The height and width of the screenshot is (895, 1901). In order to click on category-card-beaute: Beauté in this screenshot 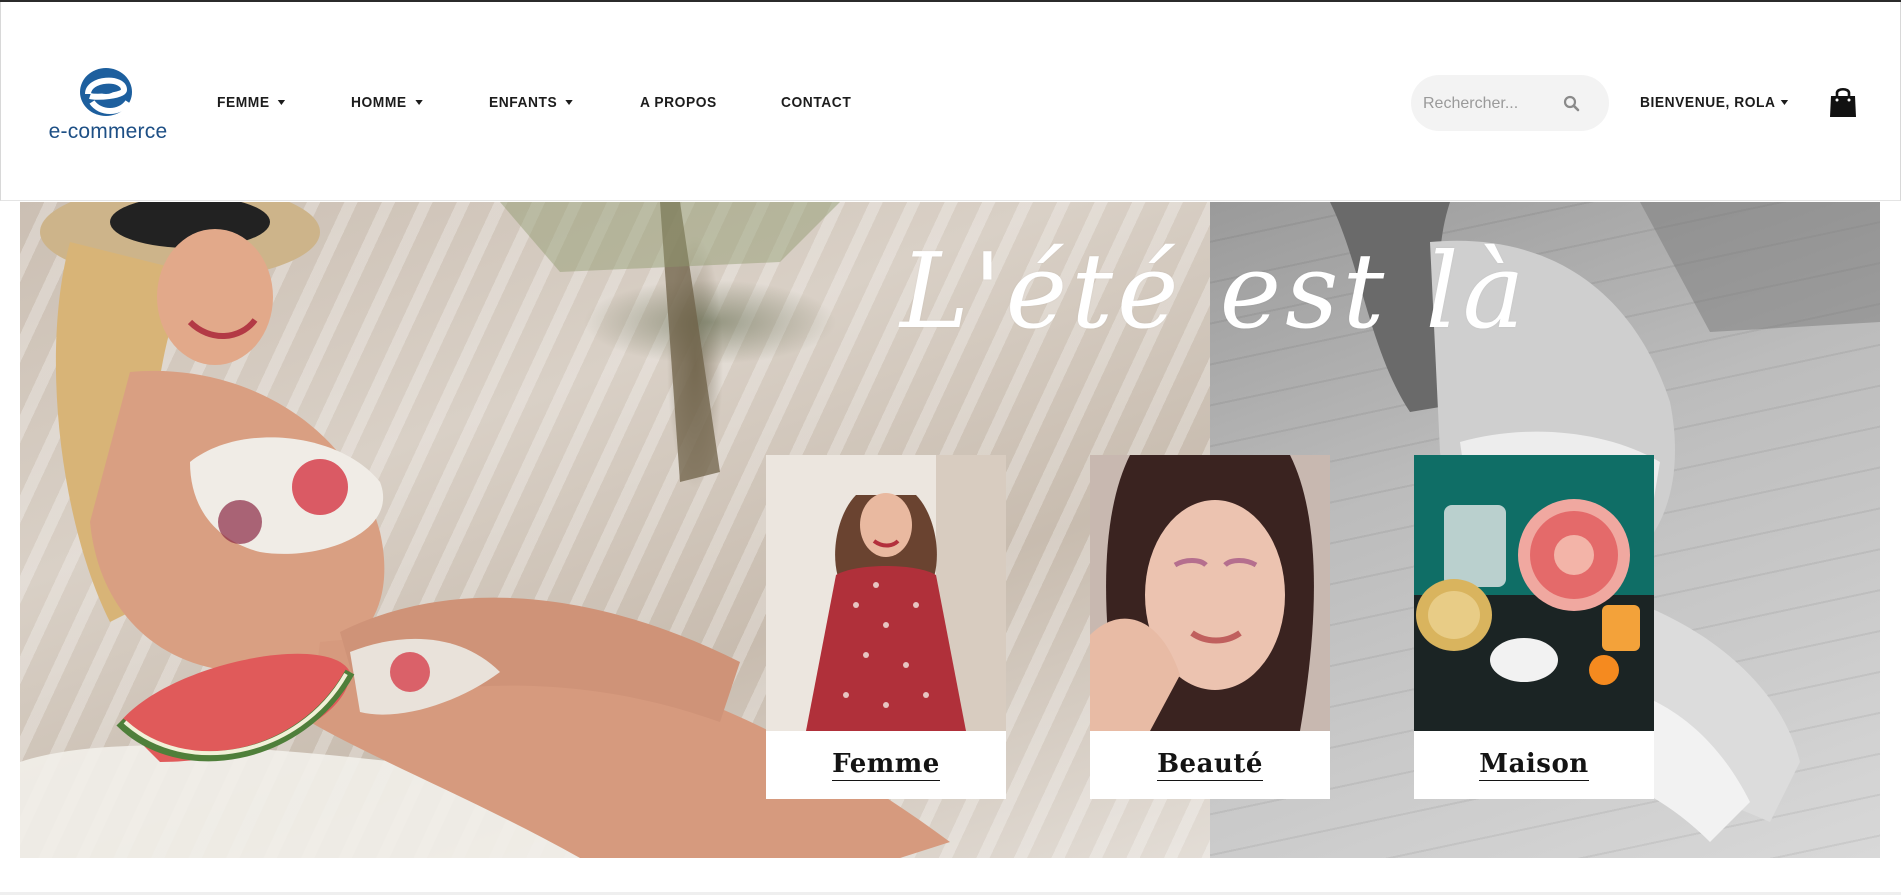, I will do `click(1210, 627)`.